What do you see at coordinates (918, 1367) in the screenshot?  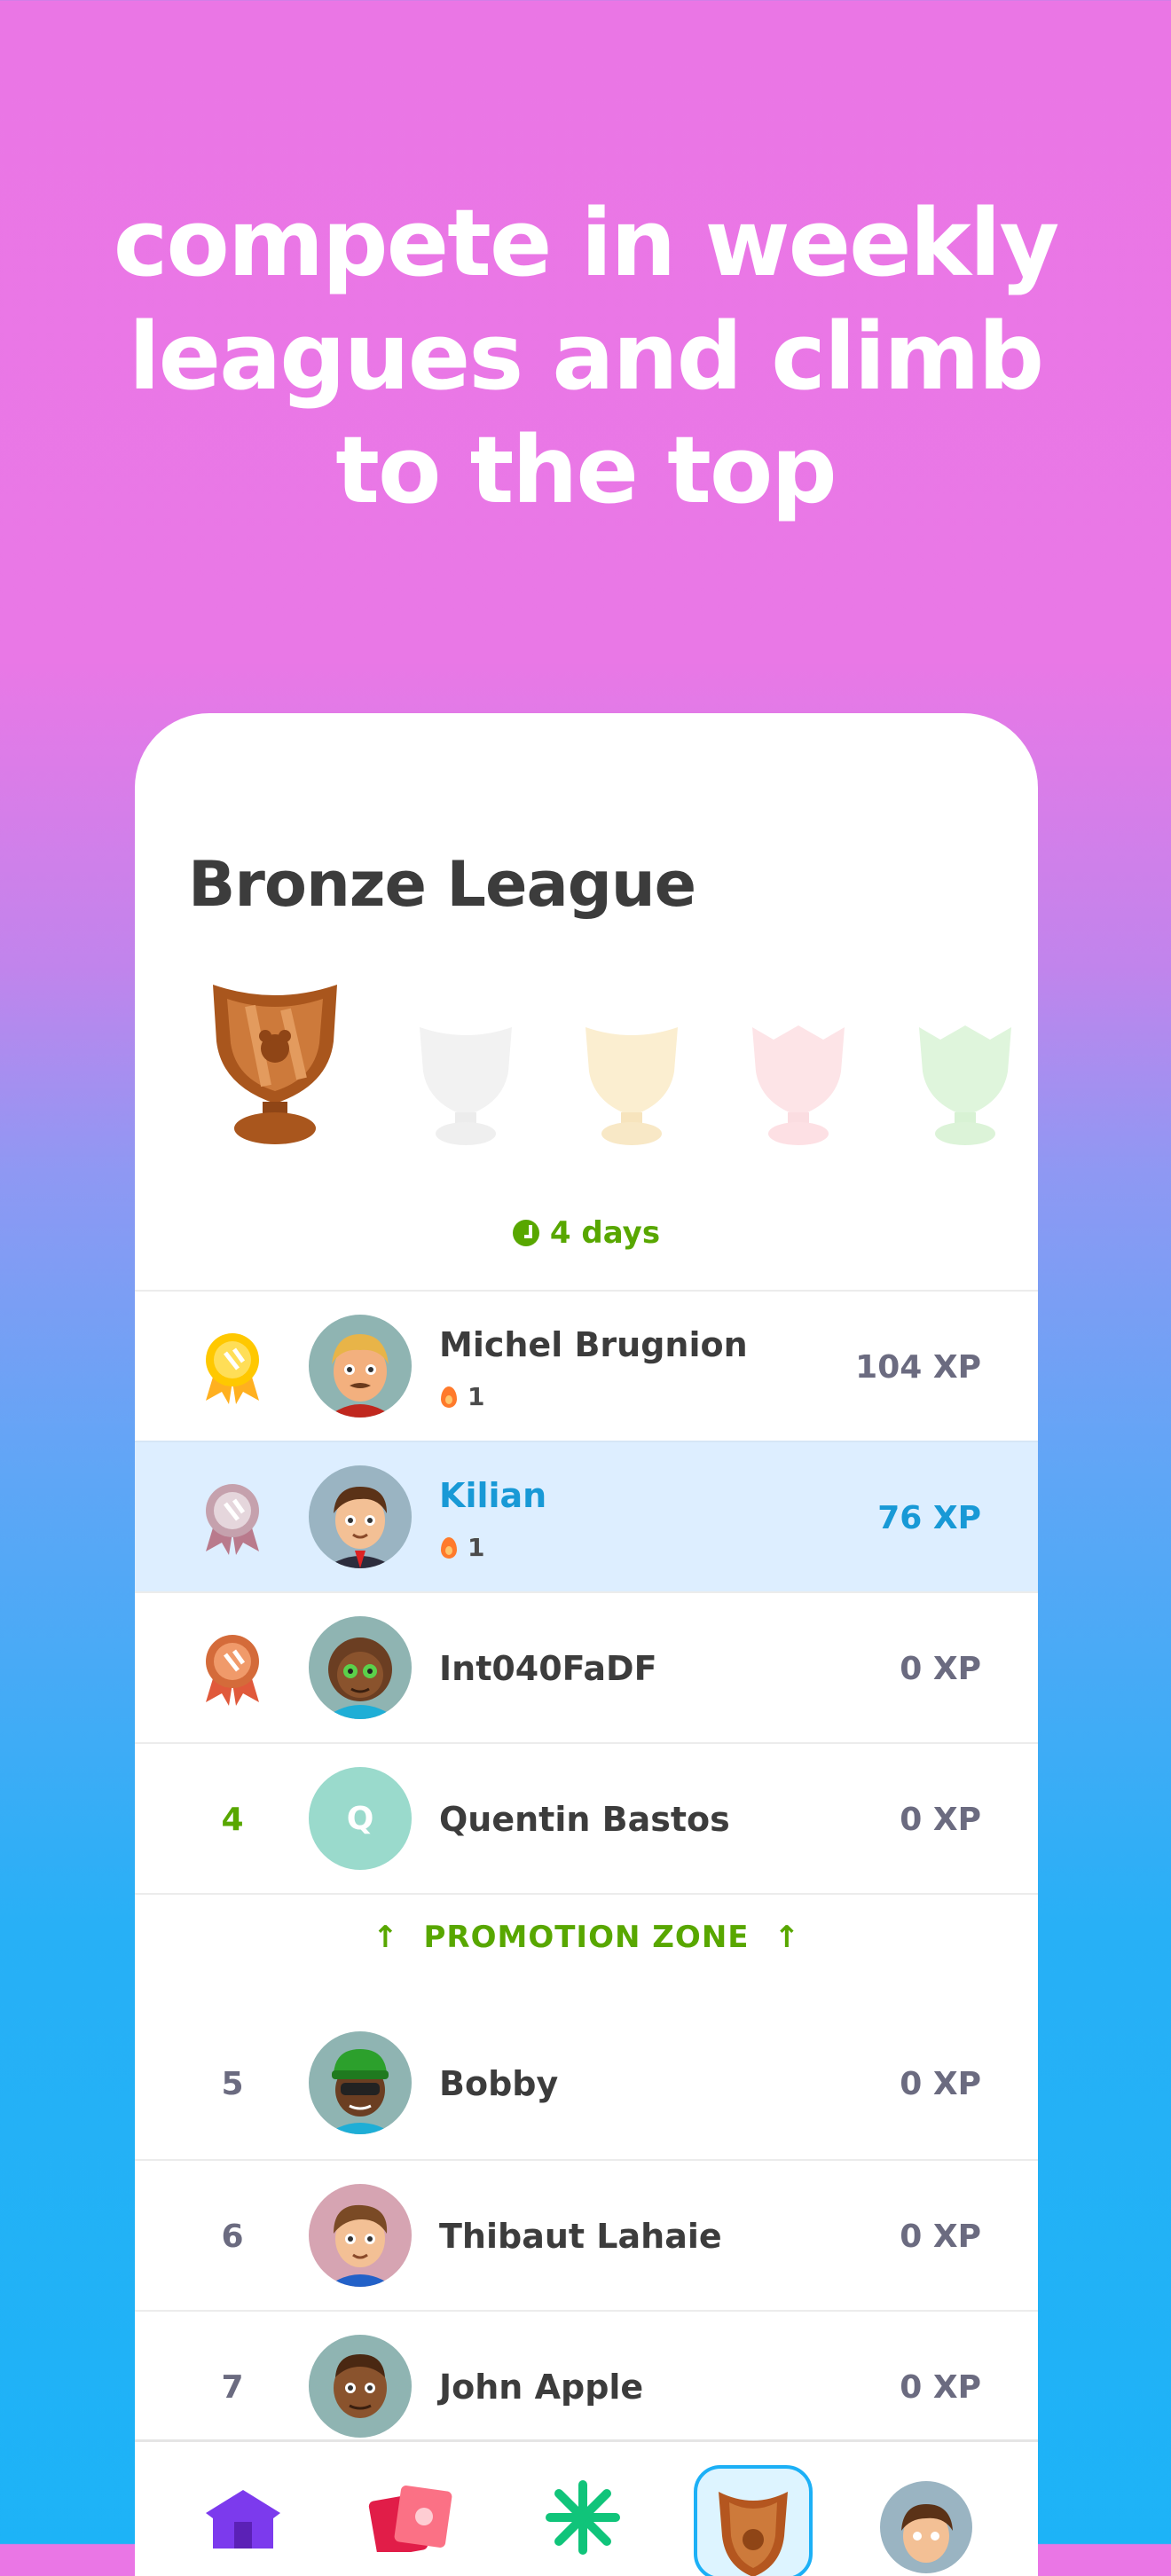 I see `user-xp: 104 XP` at bounding box center [918, 1367].